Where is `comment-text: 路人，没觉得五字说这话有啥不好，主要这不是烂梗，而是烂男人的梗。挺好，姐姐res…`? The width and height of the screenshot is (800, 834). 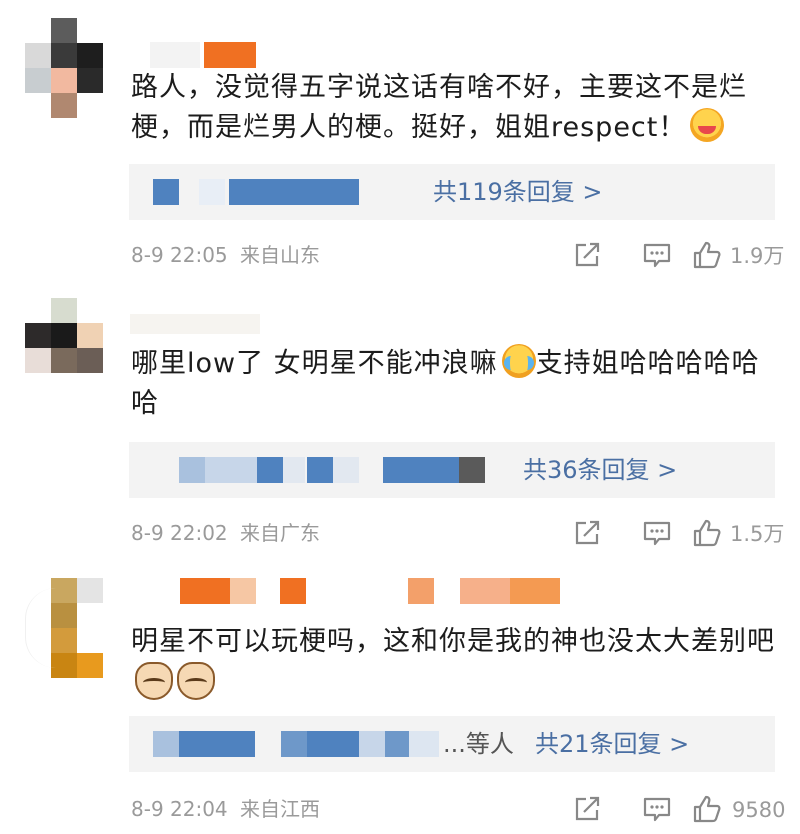
comment-text: 路人，没觉得五字说这话有啥不好，主要这不是烂梗，而是烂男人的梗。挺好，姐姐res… is located at coordinates (439, 107).